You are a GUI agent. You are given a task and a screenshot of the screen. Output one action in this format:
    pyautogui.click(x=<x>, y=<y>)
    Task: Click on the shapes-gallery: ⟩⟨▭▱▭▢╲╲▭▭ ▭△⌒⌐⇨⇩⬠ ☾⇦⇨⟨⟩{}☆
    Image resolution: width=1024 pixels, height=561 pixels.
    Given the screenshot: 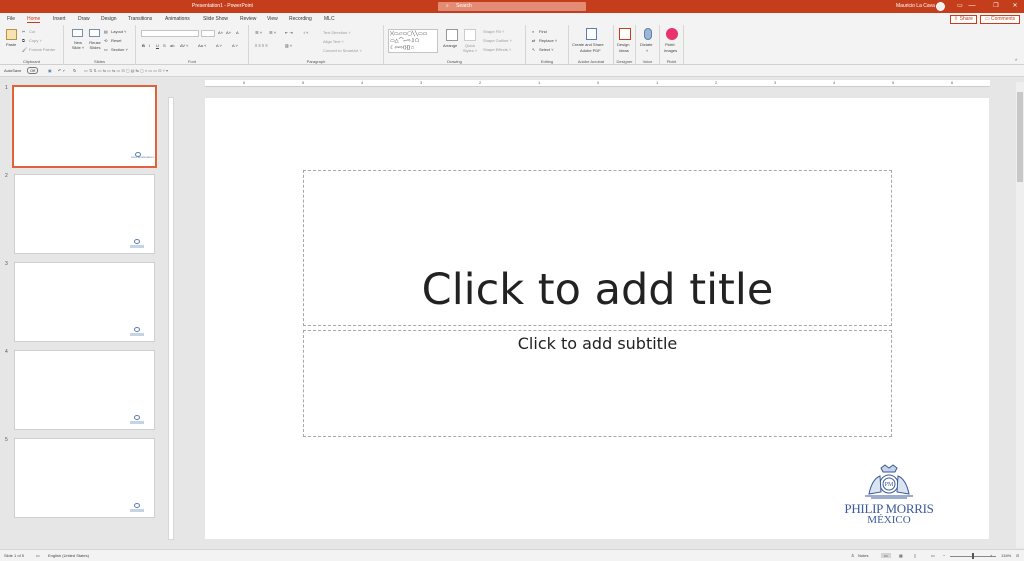 What is the action you would take?
    pyautogui.click(x=413, y=41)
    